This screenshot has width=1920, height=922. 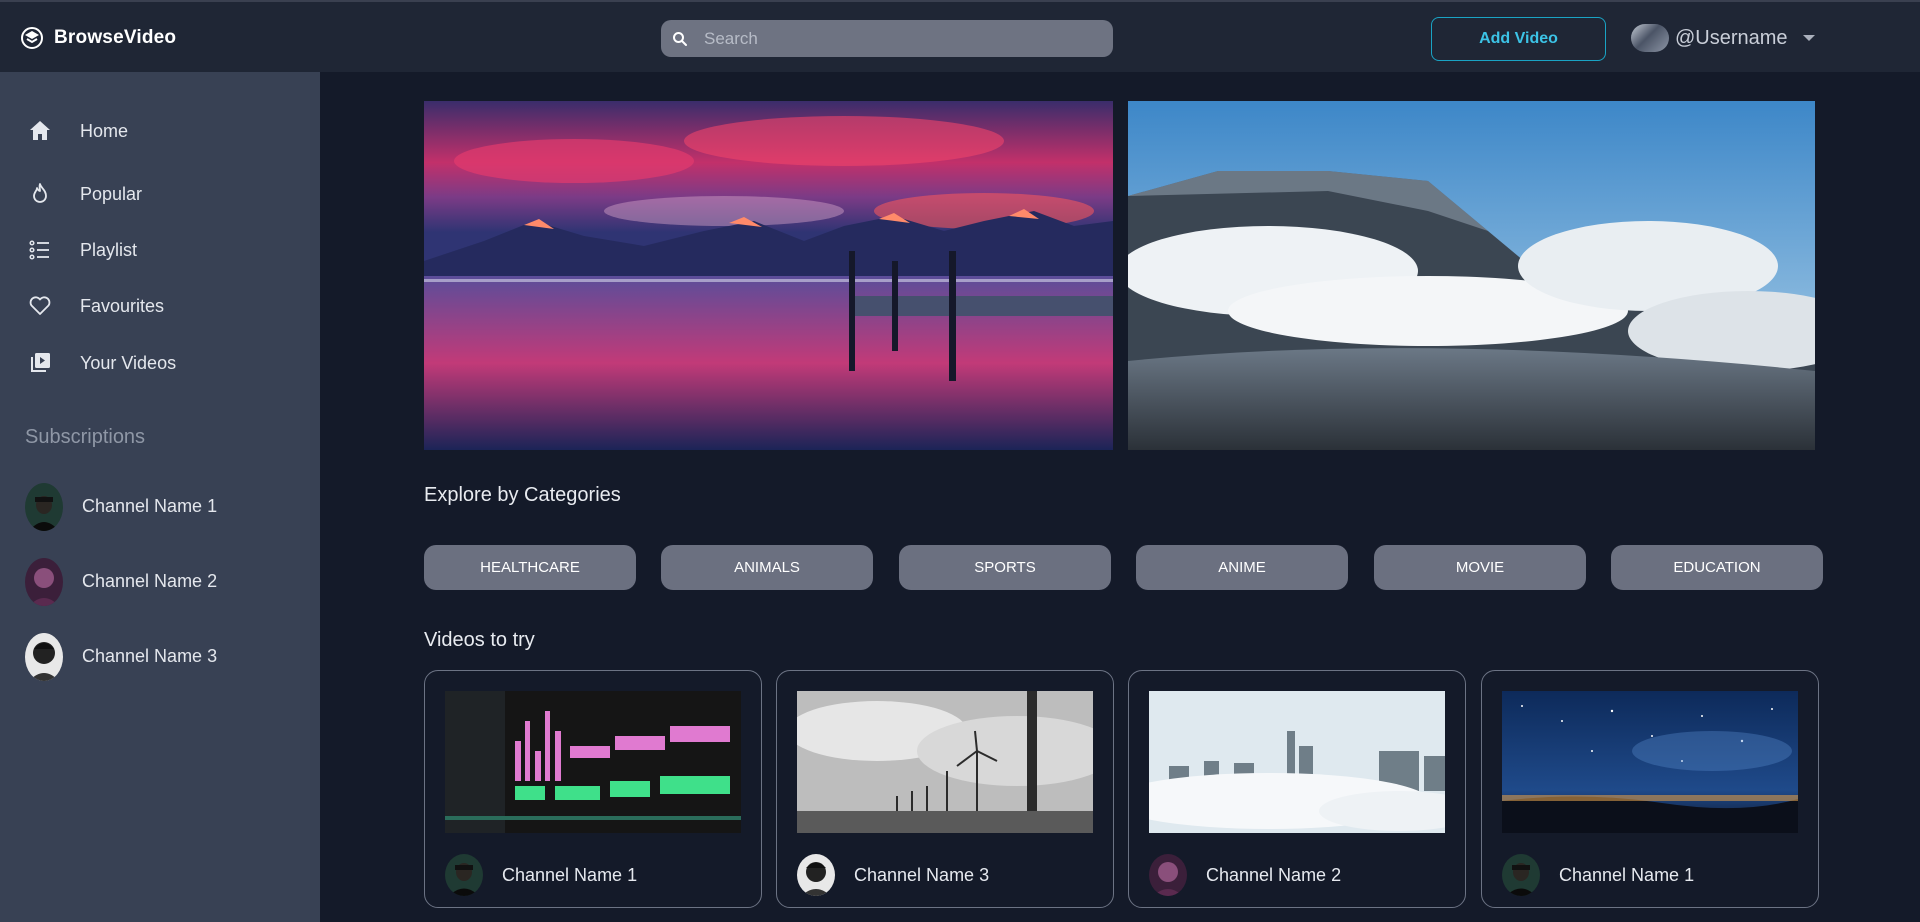 I want to click on sidebar-item-label: Your Videos, so click(x=128, y=362).